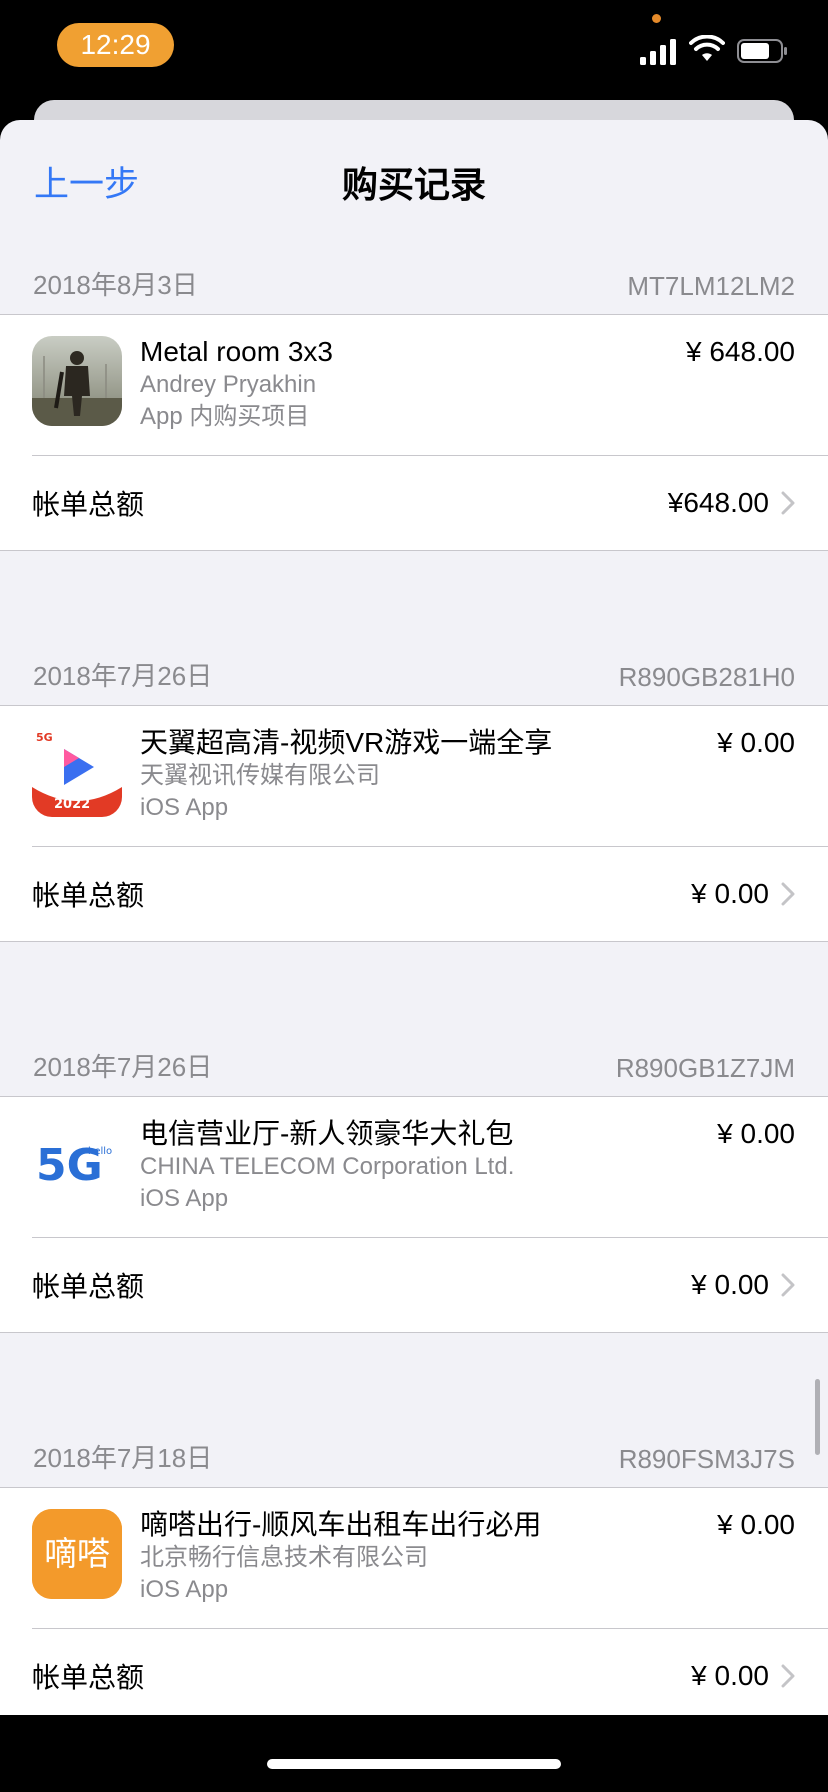 This screenshot has width=828, height=1792. I want to click on home-indicator, so click(414, 1764).